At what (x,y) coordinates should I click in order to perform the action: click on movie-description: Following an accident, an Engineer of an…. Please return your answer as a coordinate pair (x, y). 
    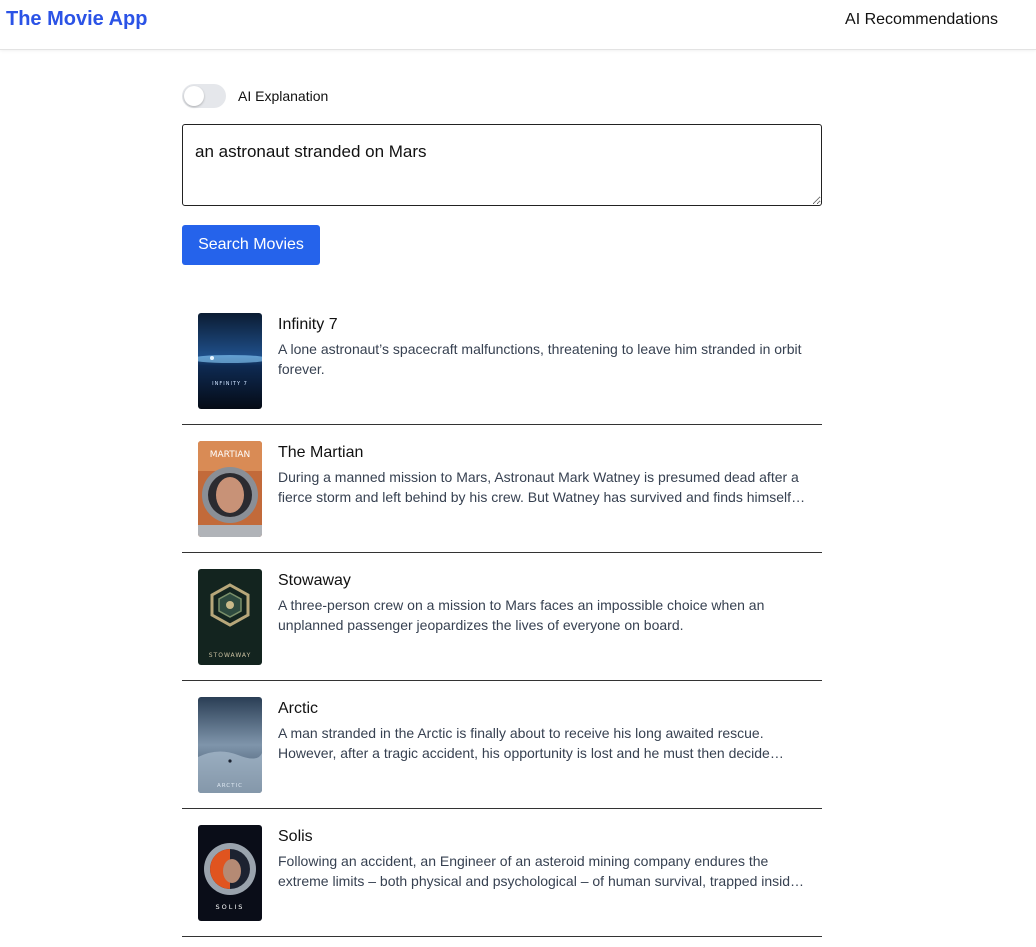
    Looking at the image, I should click on (538, 871).